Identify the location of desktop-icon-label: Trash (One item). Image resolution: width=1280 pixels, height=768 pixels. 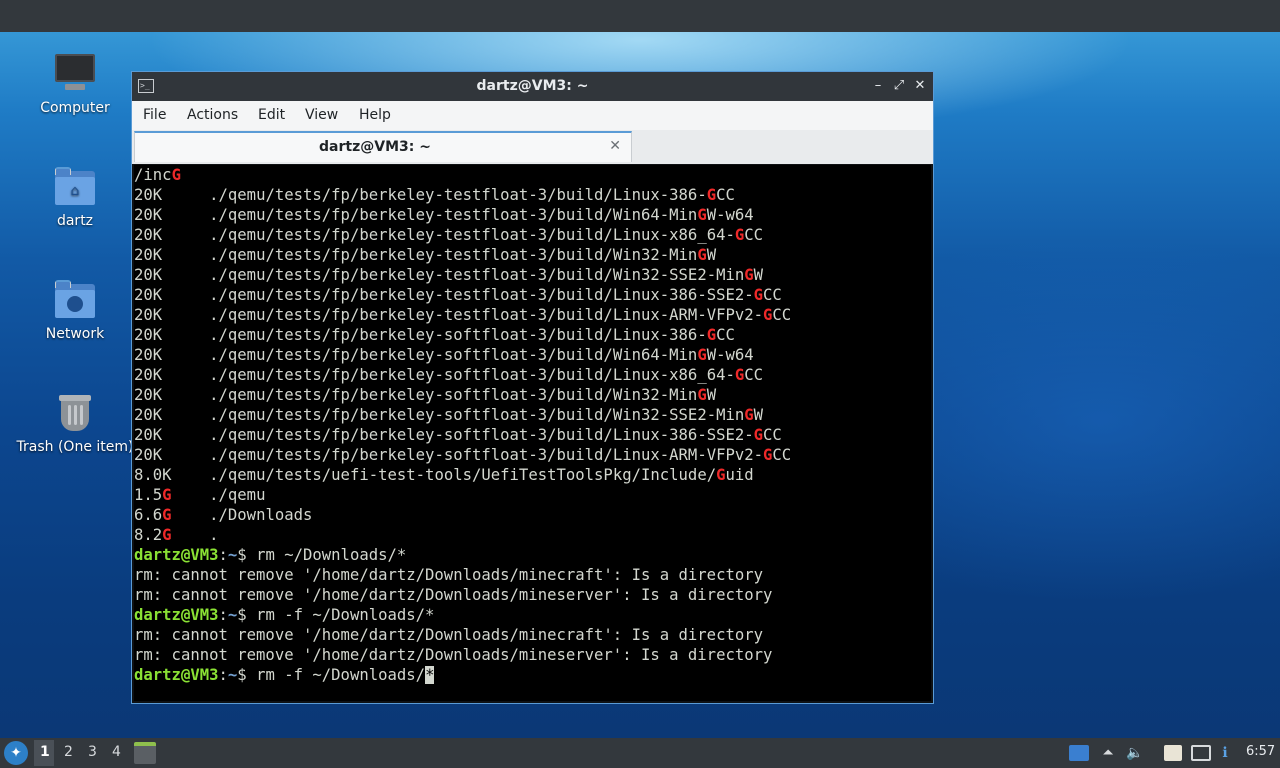
(75, 447).